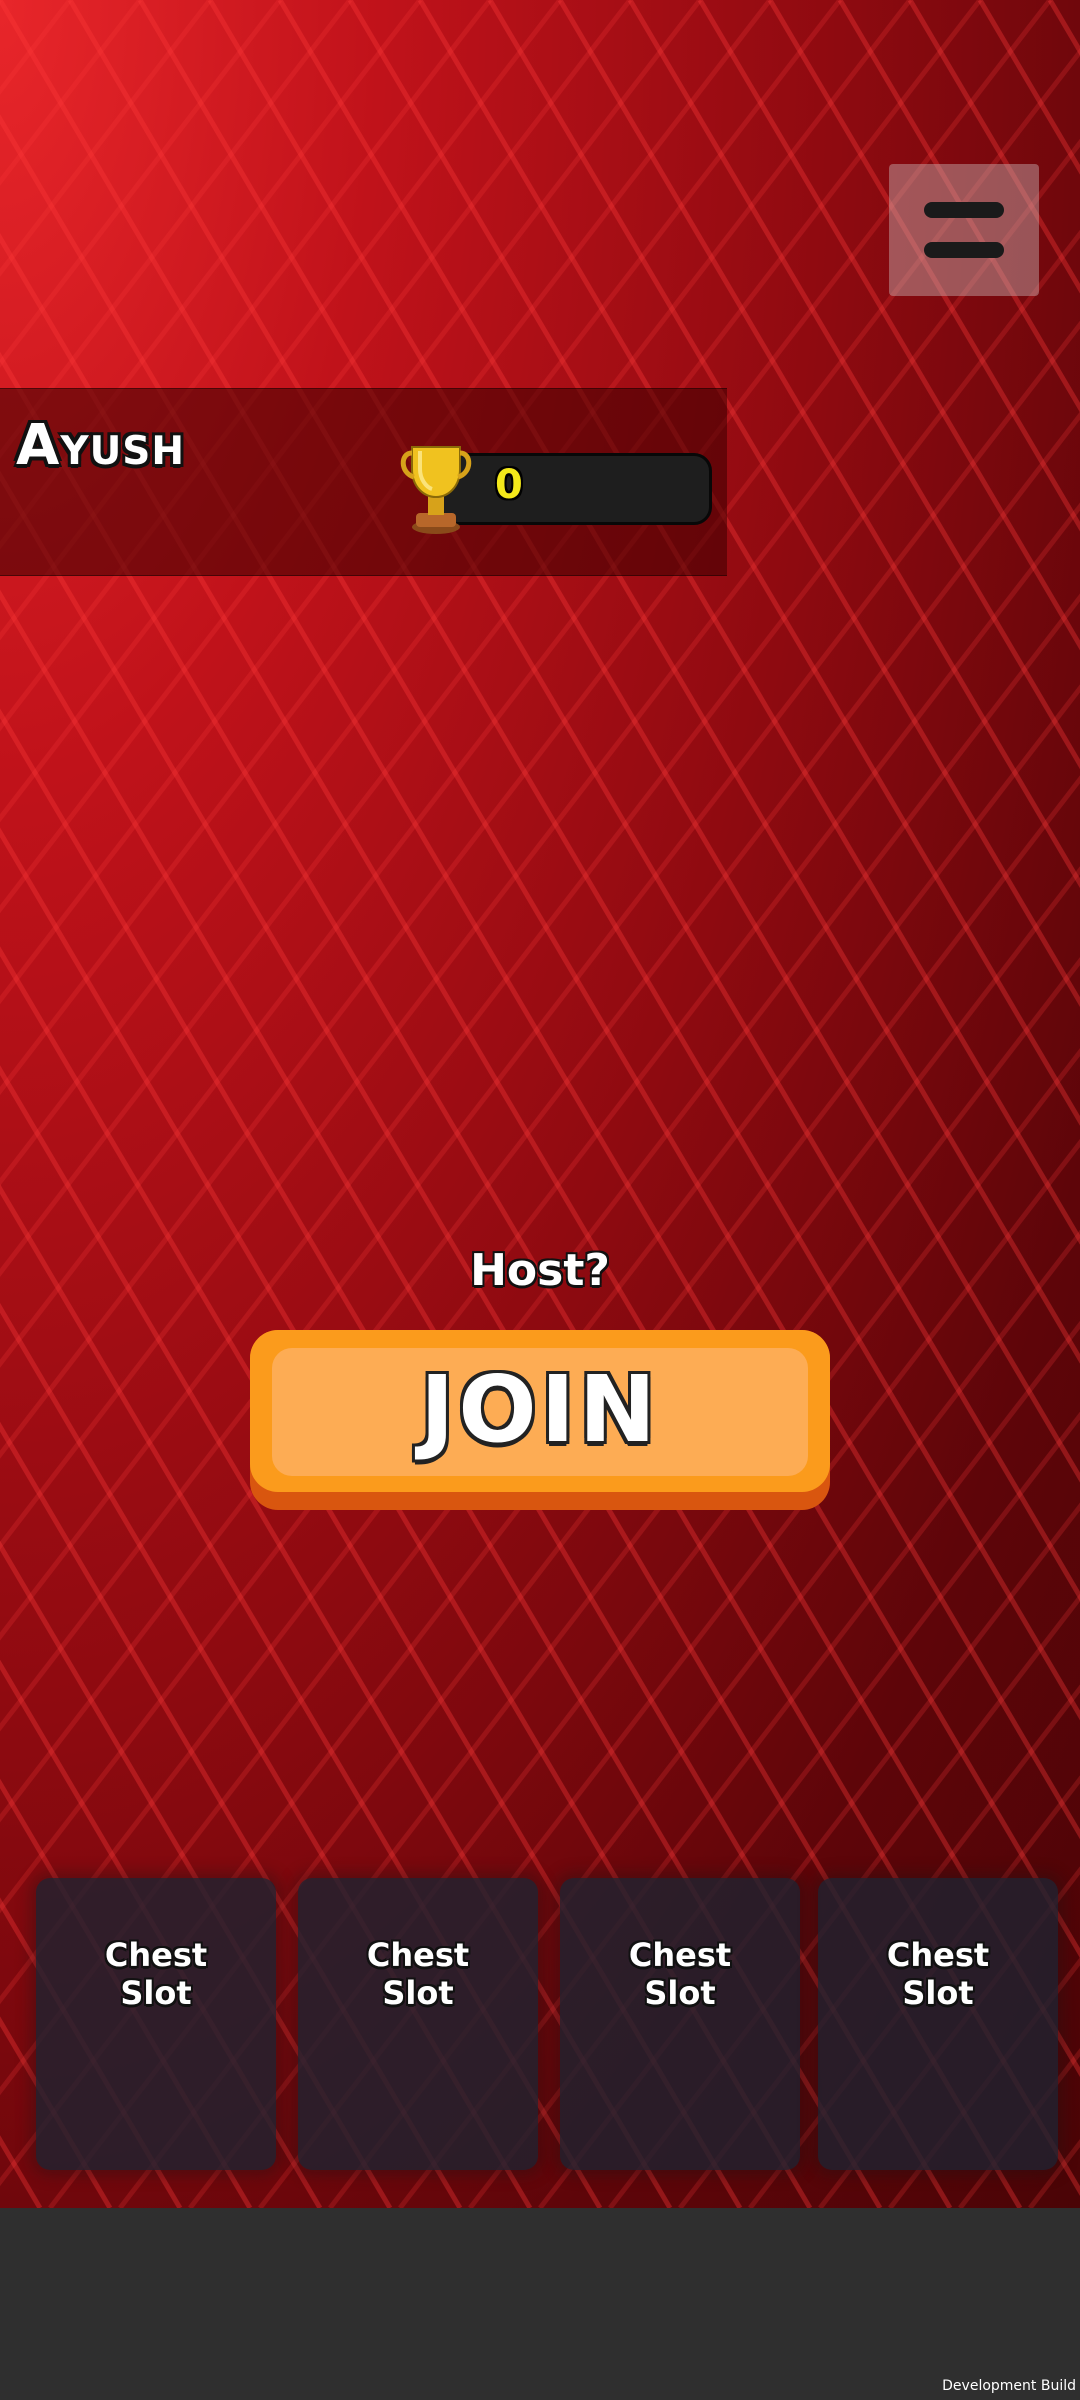  Describe the element at coordinates (964, 250) in the screenshot. I see `hamburger-menu-icon-bottom` at that location.